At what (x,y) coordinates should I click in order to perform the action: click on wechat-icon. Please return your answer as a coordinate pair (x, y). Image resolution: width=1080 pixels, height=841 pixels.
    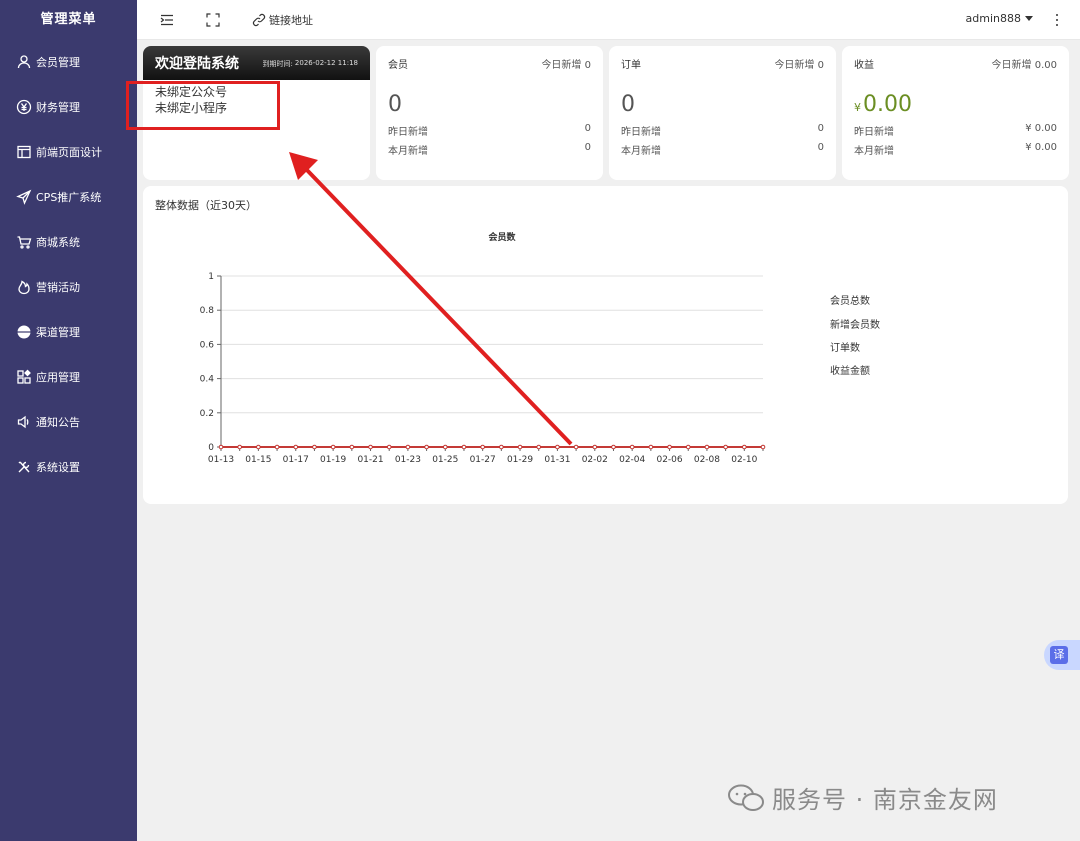
    Looking at the image, I should click on (746, 797).